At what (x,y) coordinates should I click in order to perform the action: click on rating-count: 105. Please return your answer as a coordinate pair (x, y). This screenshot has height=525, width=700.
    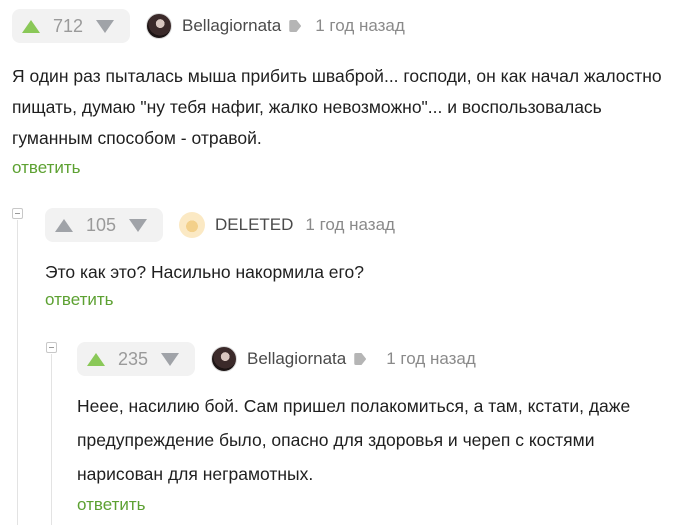
    Looking at the image, I should click on (101, 224).